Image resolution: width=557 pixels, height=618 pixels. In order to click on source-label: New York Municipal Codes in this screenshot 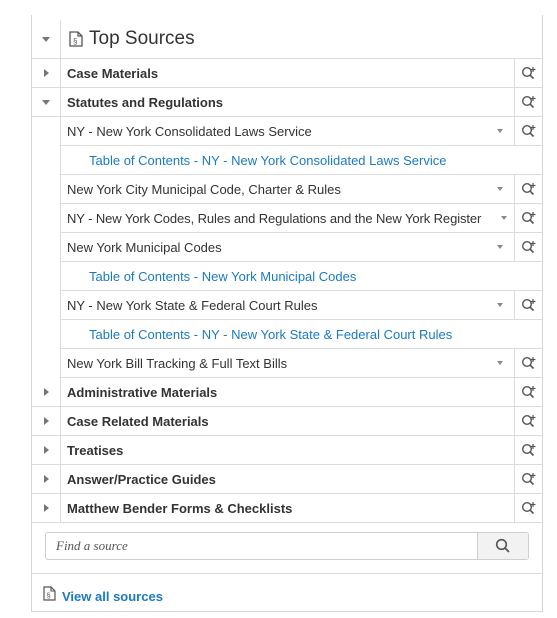, I will do `click(276, 247)`.